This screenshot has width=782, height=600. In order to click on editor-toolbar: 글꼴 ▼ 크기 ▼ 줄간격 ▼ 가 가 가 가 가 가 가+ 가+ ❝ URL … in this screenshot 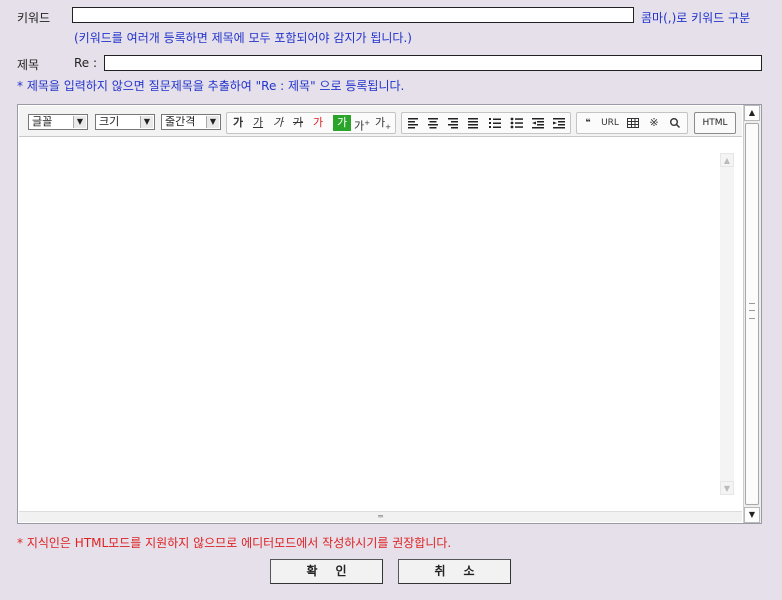, I will do `click(380, 121)`.